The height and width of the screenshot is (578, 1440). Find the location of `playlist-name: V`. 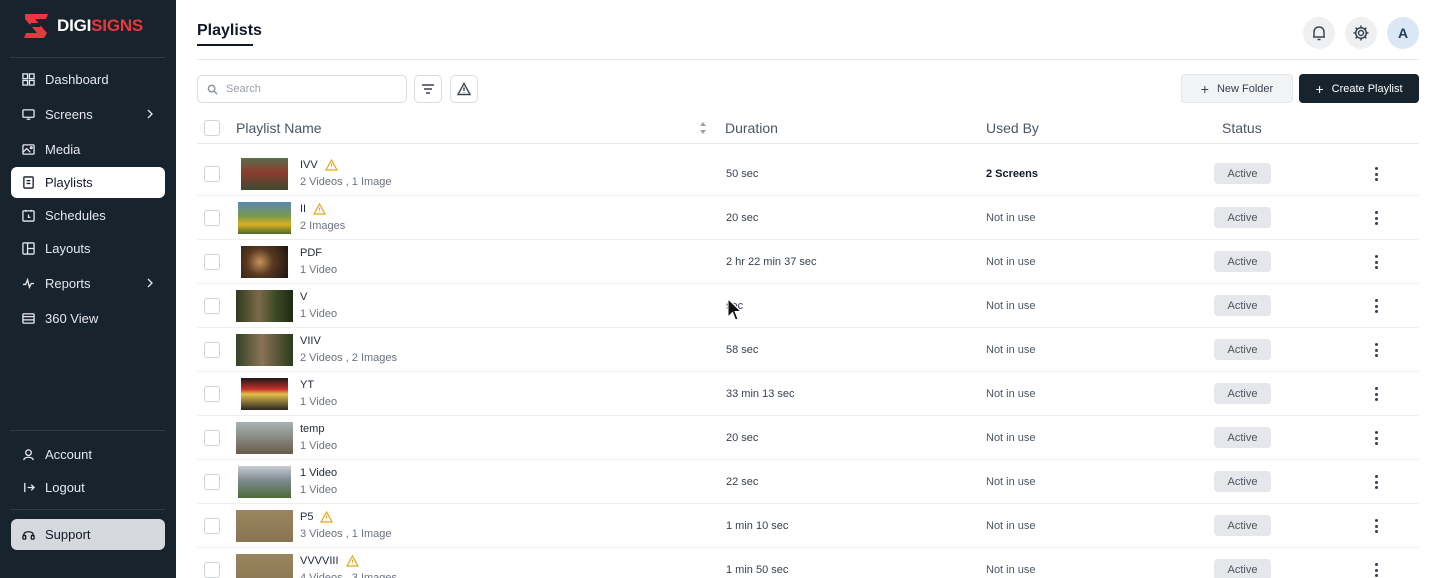

playlist-name: V is located at coordinates (303, 297).